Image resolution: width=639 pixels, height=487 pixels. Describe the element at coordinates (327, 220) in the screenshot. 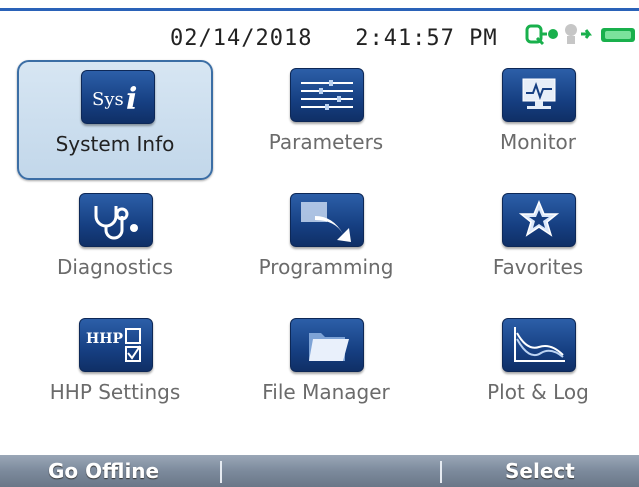

I see `programming-icon` at that location.